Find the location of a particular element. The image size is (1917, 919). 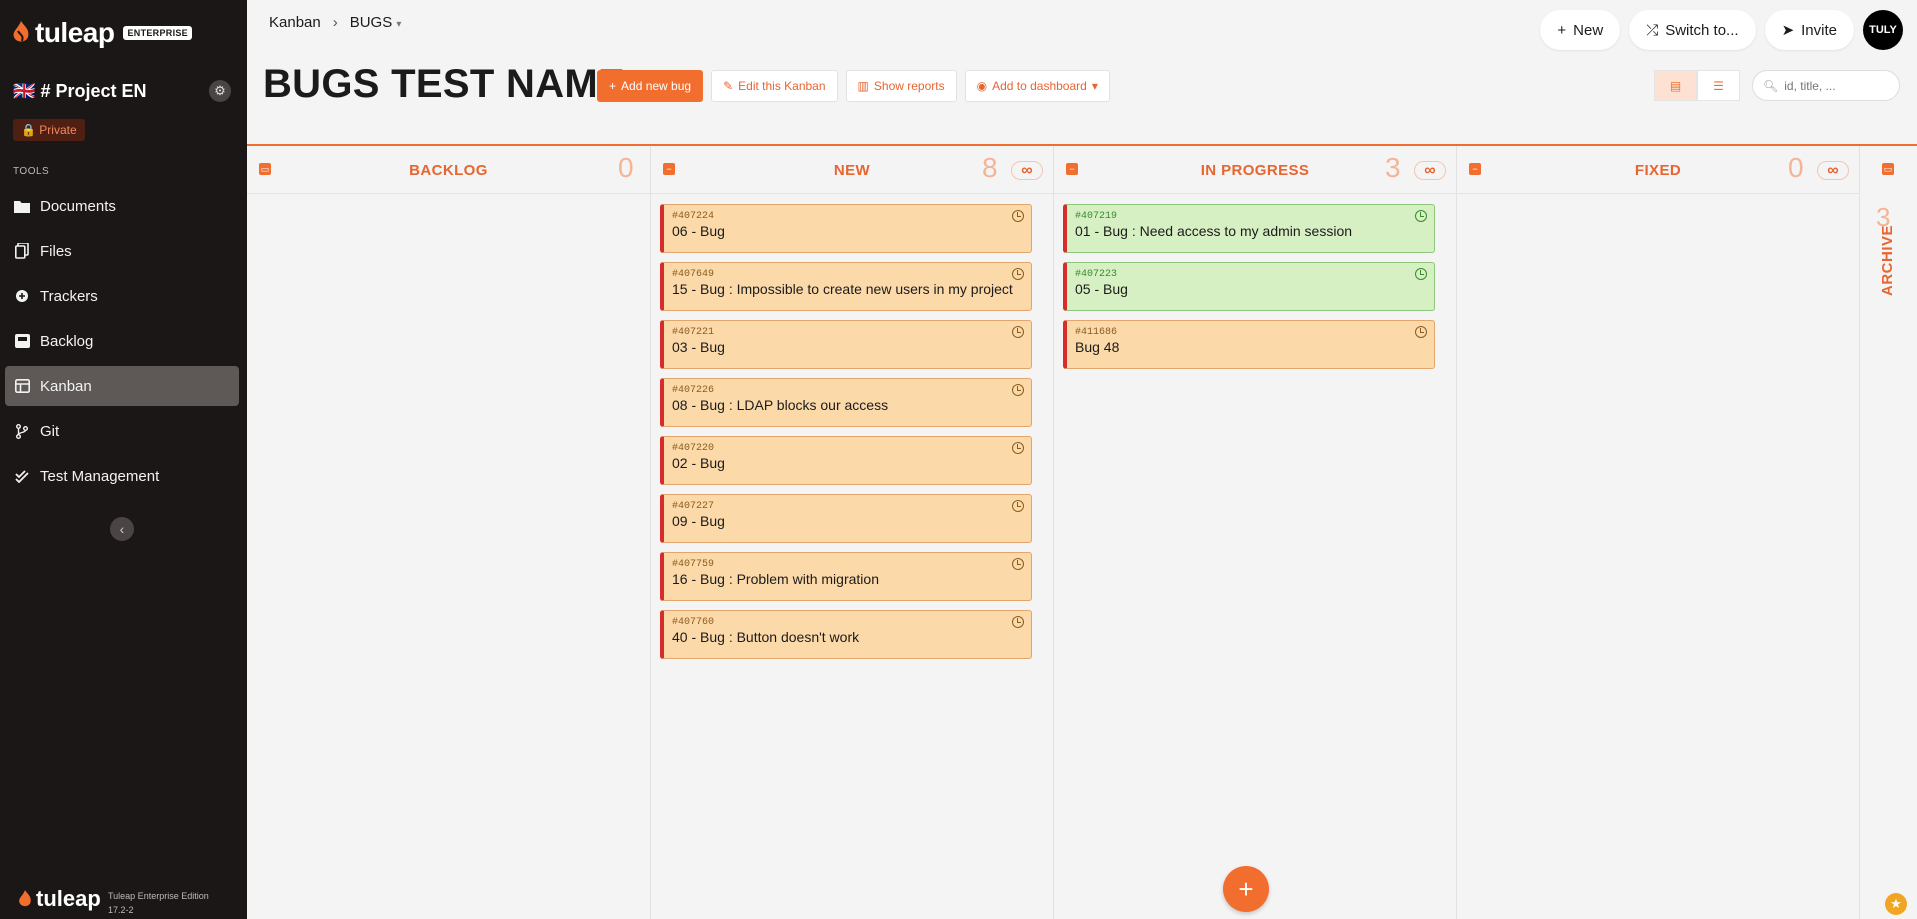

sidebar-item-label: Test Management is located at coordinates (100, 476).